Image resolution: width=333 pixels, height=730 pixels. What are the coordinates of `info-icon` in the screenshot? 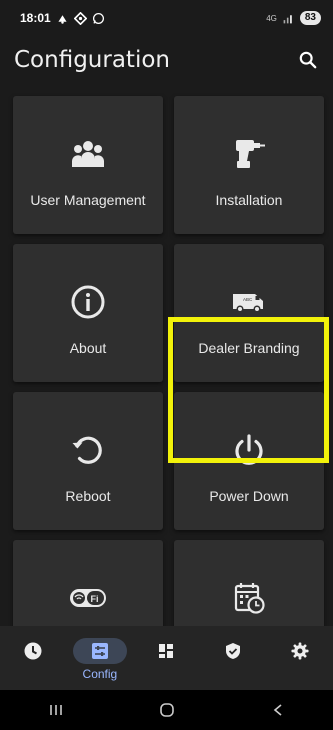 It's located at (88, 302).